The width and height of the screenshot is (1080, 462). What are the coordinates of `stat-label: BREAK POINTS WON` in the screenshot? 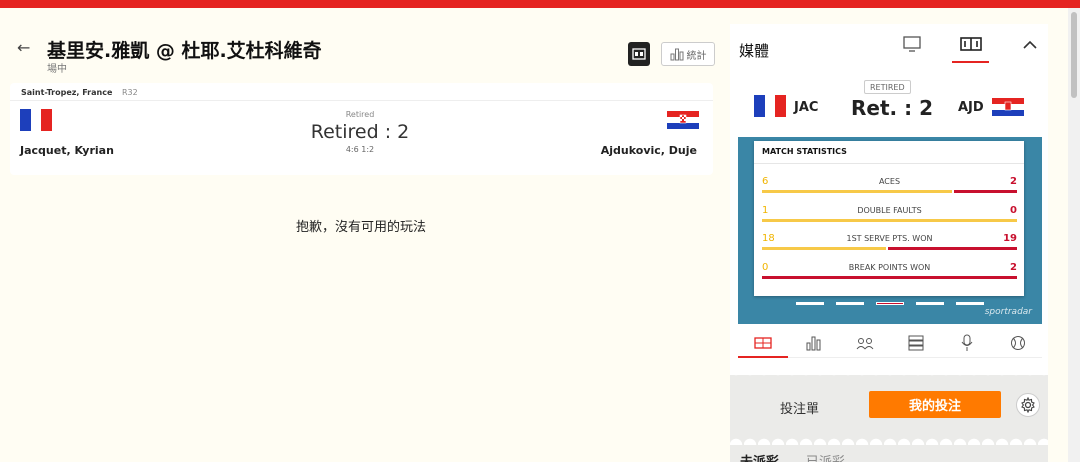 It's located at (889, 267).